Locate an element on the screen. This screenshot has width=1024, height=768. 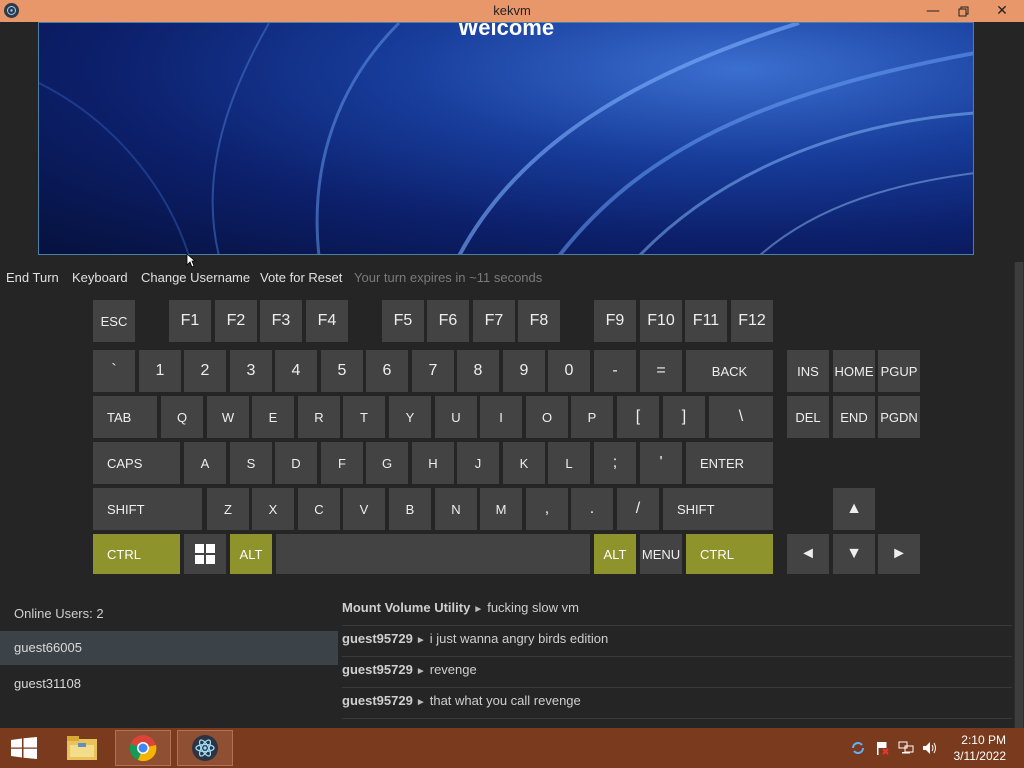
key-a: A is located at coordinates (205, 463).